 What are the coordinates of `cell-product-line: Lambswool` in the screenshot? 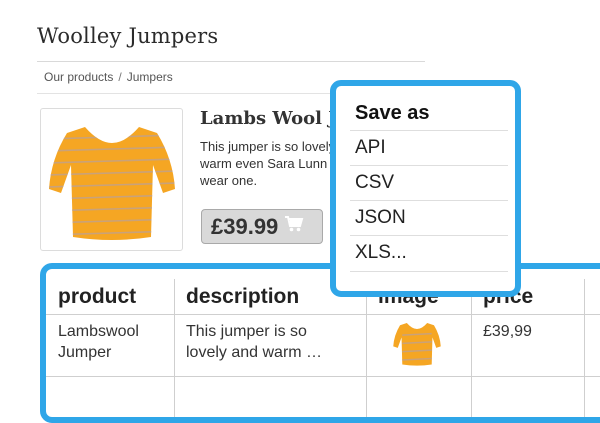 It's located at (98, 331).